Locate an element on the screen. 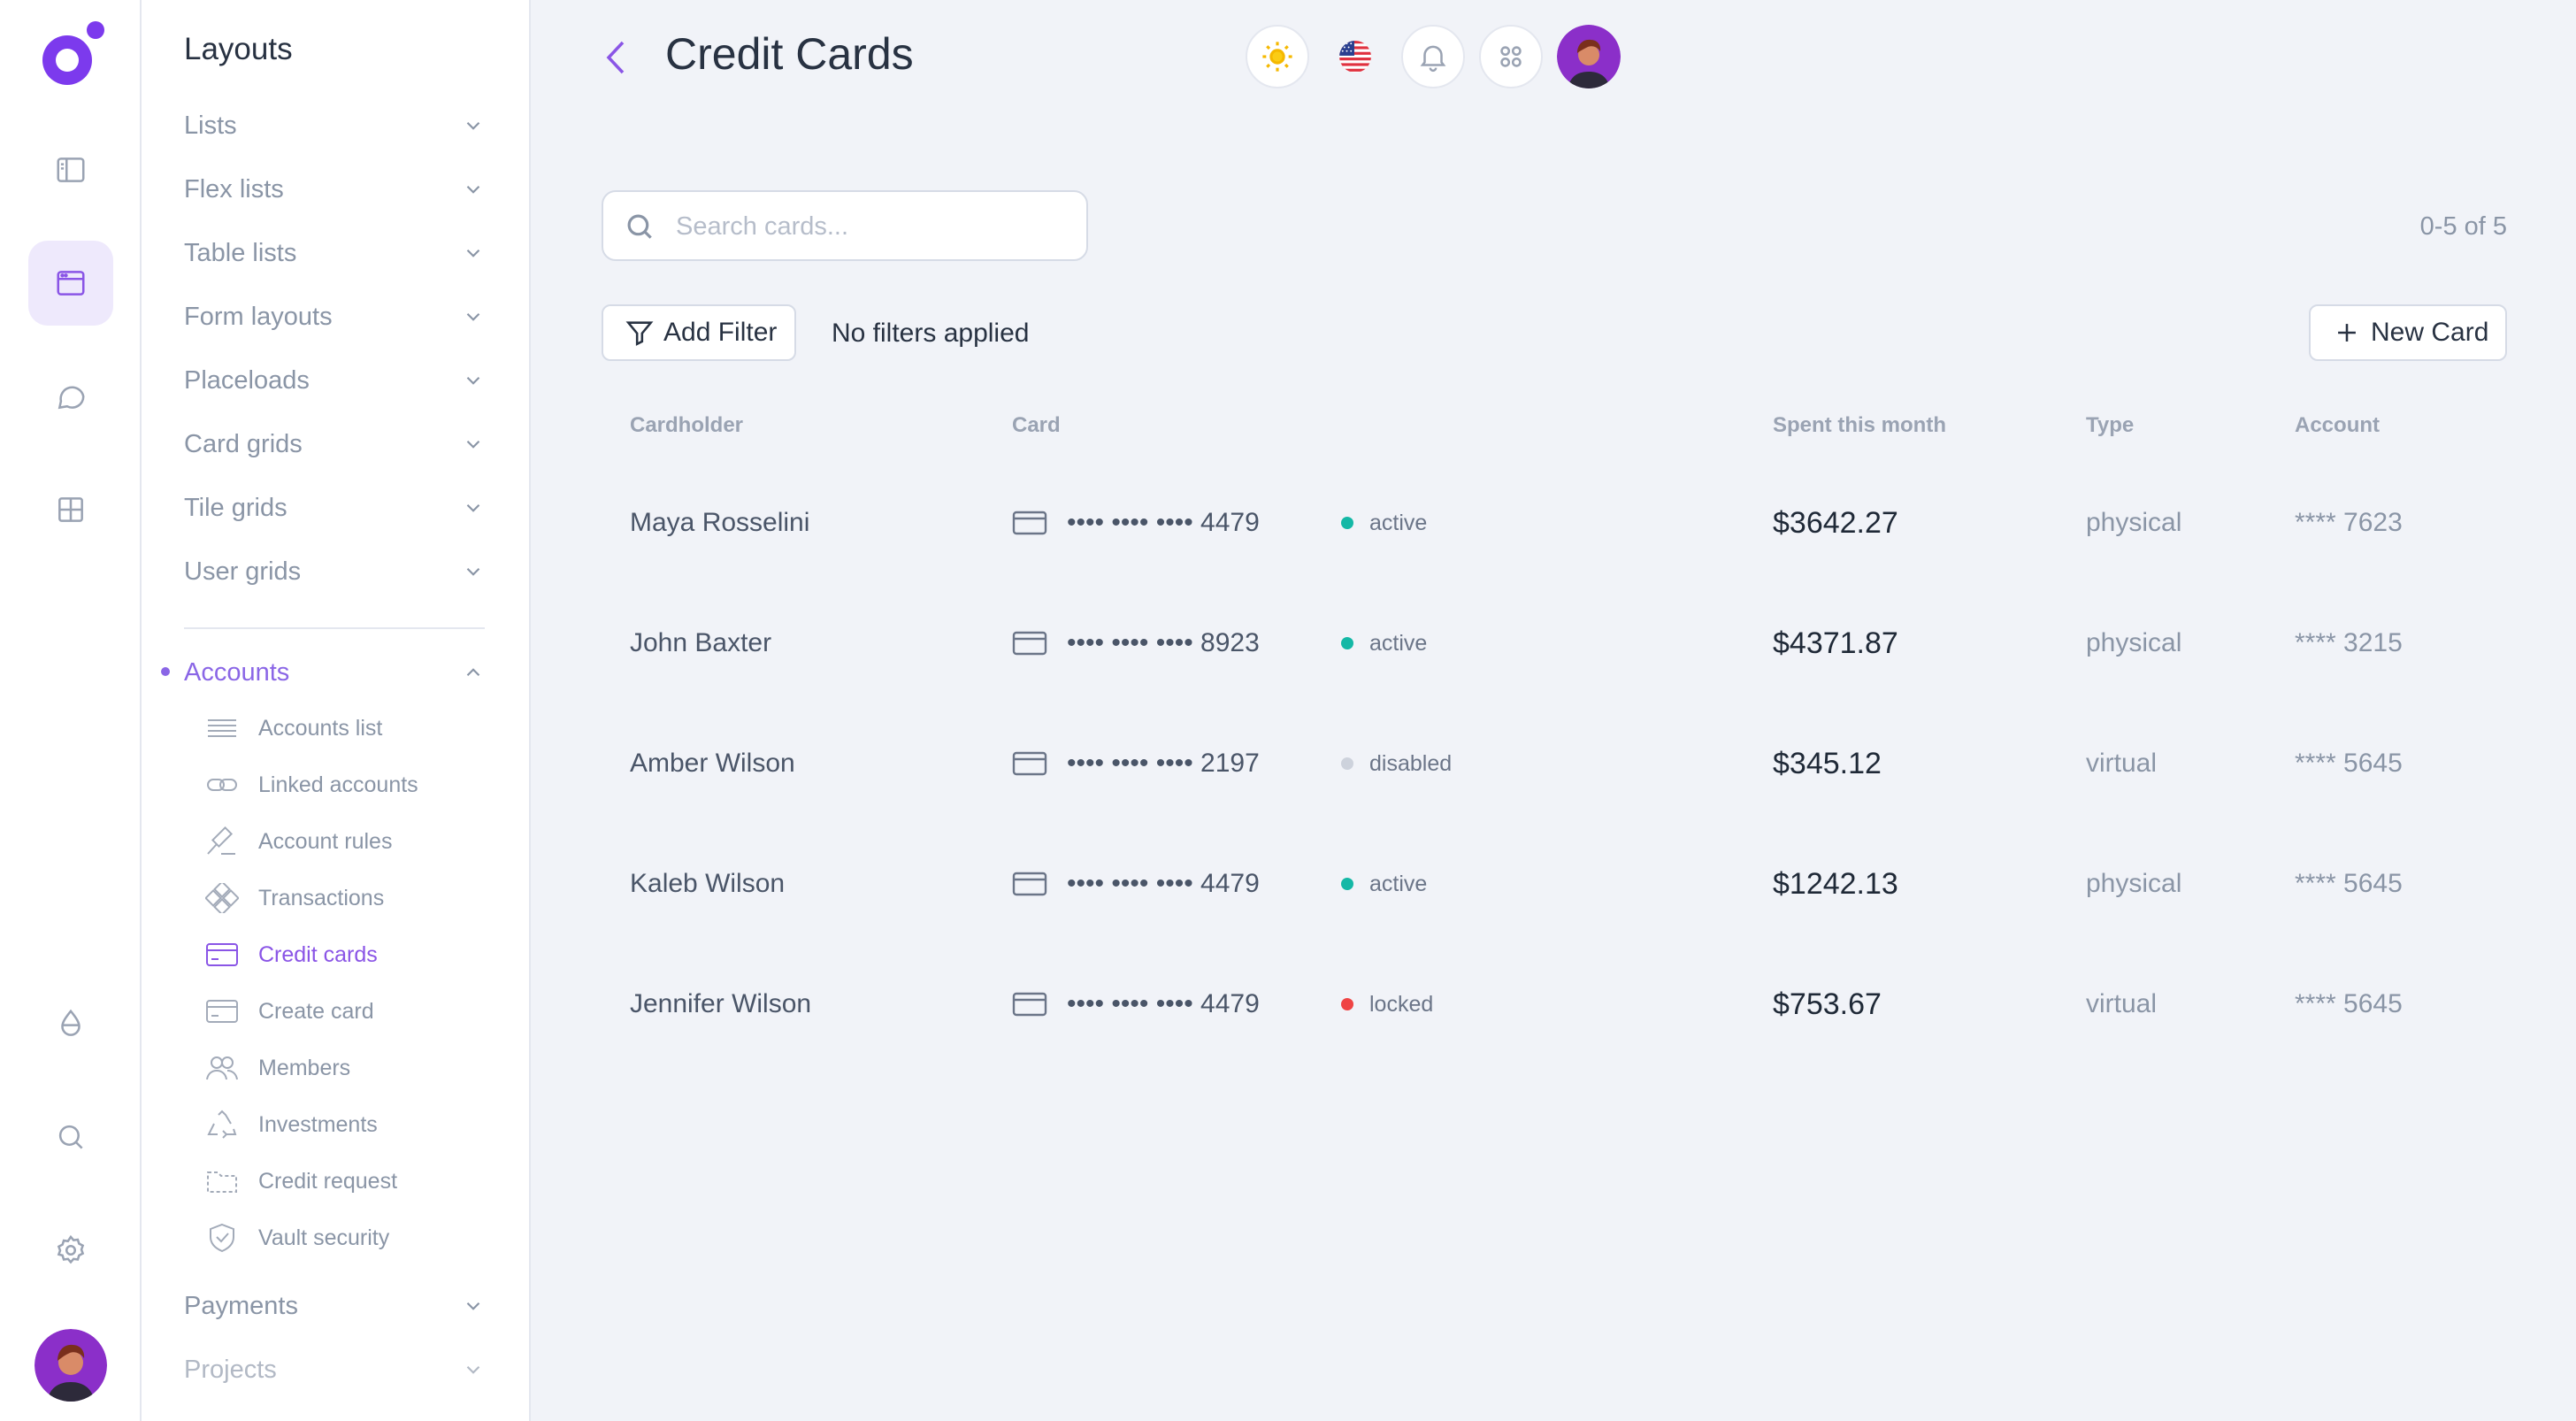  app-logo is located at coordinates (71, 56).